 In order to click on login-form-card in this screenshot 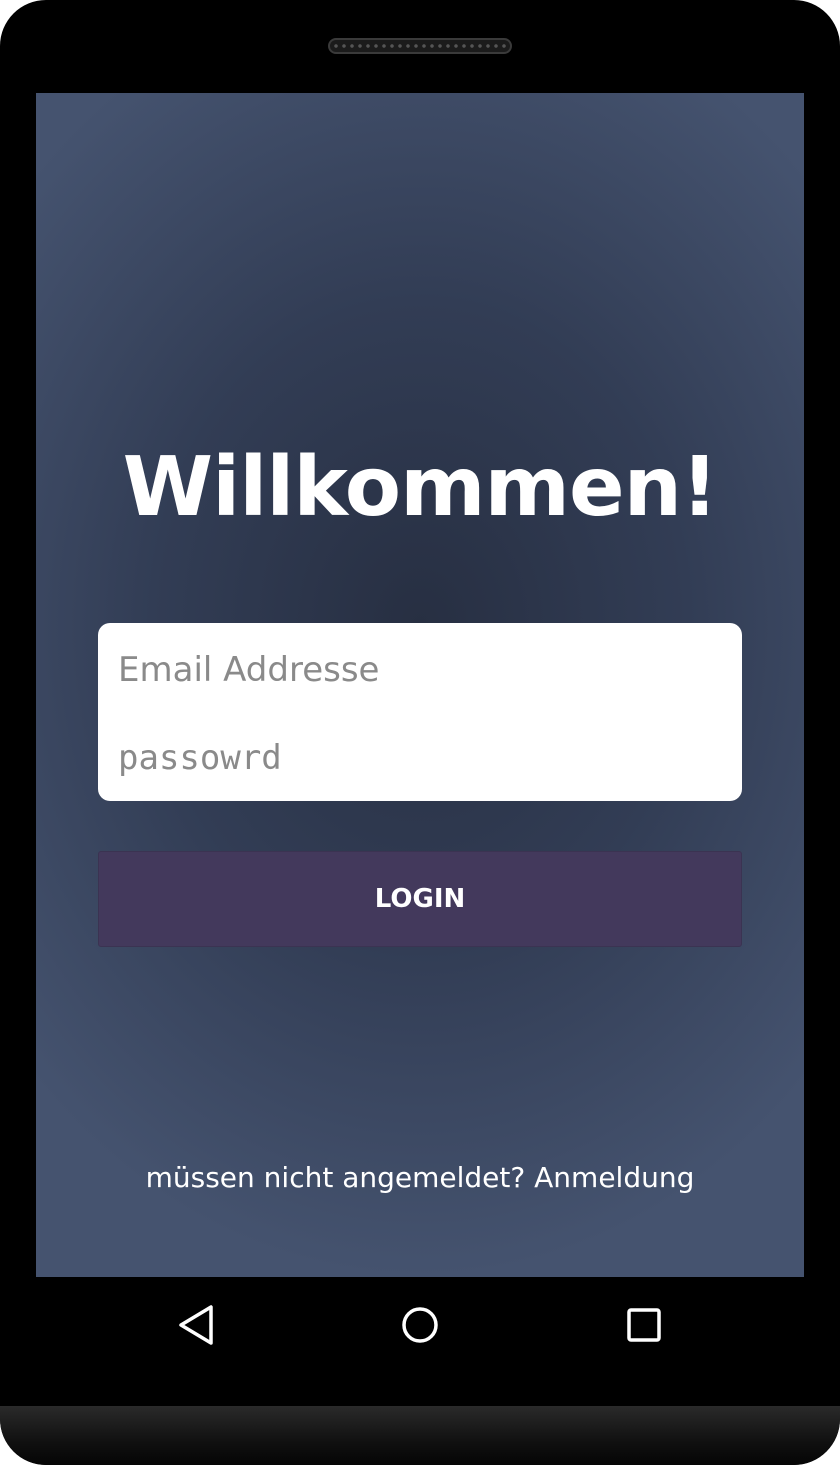, I will do `click(420, 712)`.